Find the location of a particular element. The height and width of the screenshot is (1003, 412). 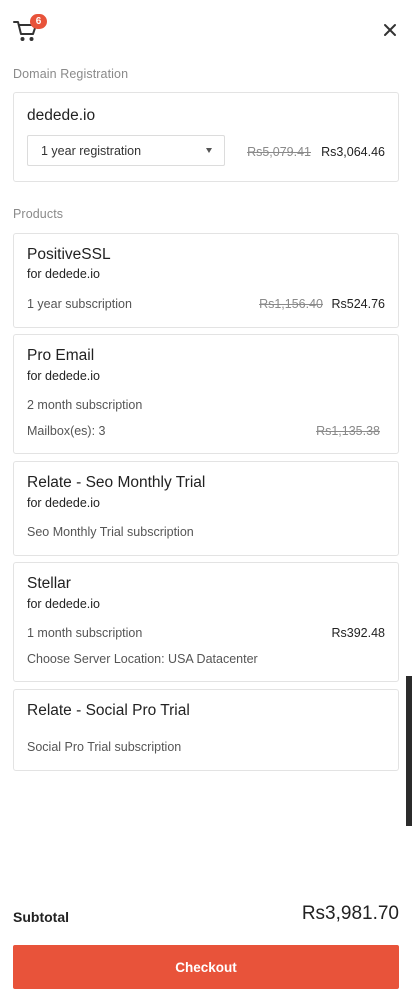

product-title: Stellar is located at coordinates (49, 583).